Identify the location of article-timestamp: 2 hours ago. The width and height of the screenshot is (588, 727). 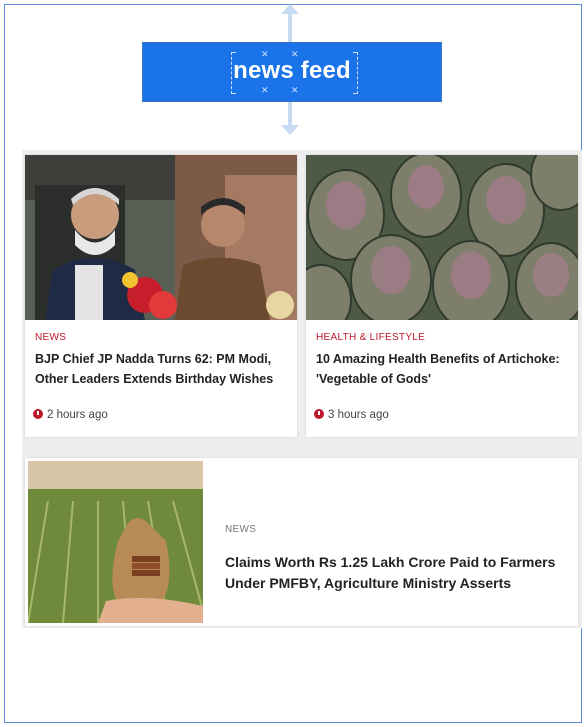
(70, 415).